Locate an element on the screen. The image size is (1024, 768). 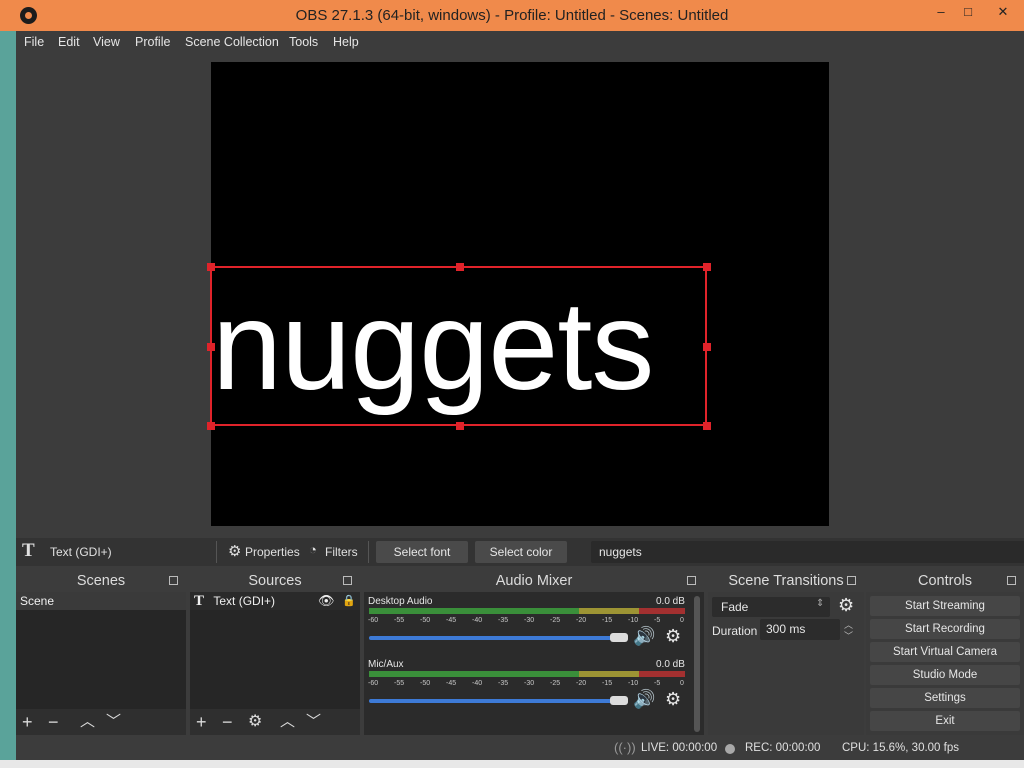
channel-db: 0.0 dB is located at coordinates (670, 664).